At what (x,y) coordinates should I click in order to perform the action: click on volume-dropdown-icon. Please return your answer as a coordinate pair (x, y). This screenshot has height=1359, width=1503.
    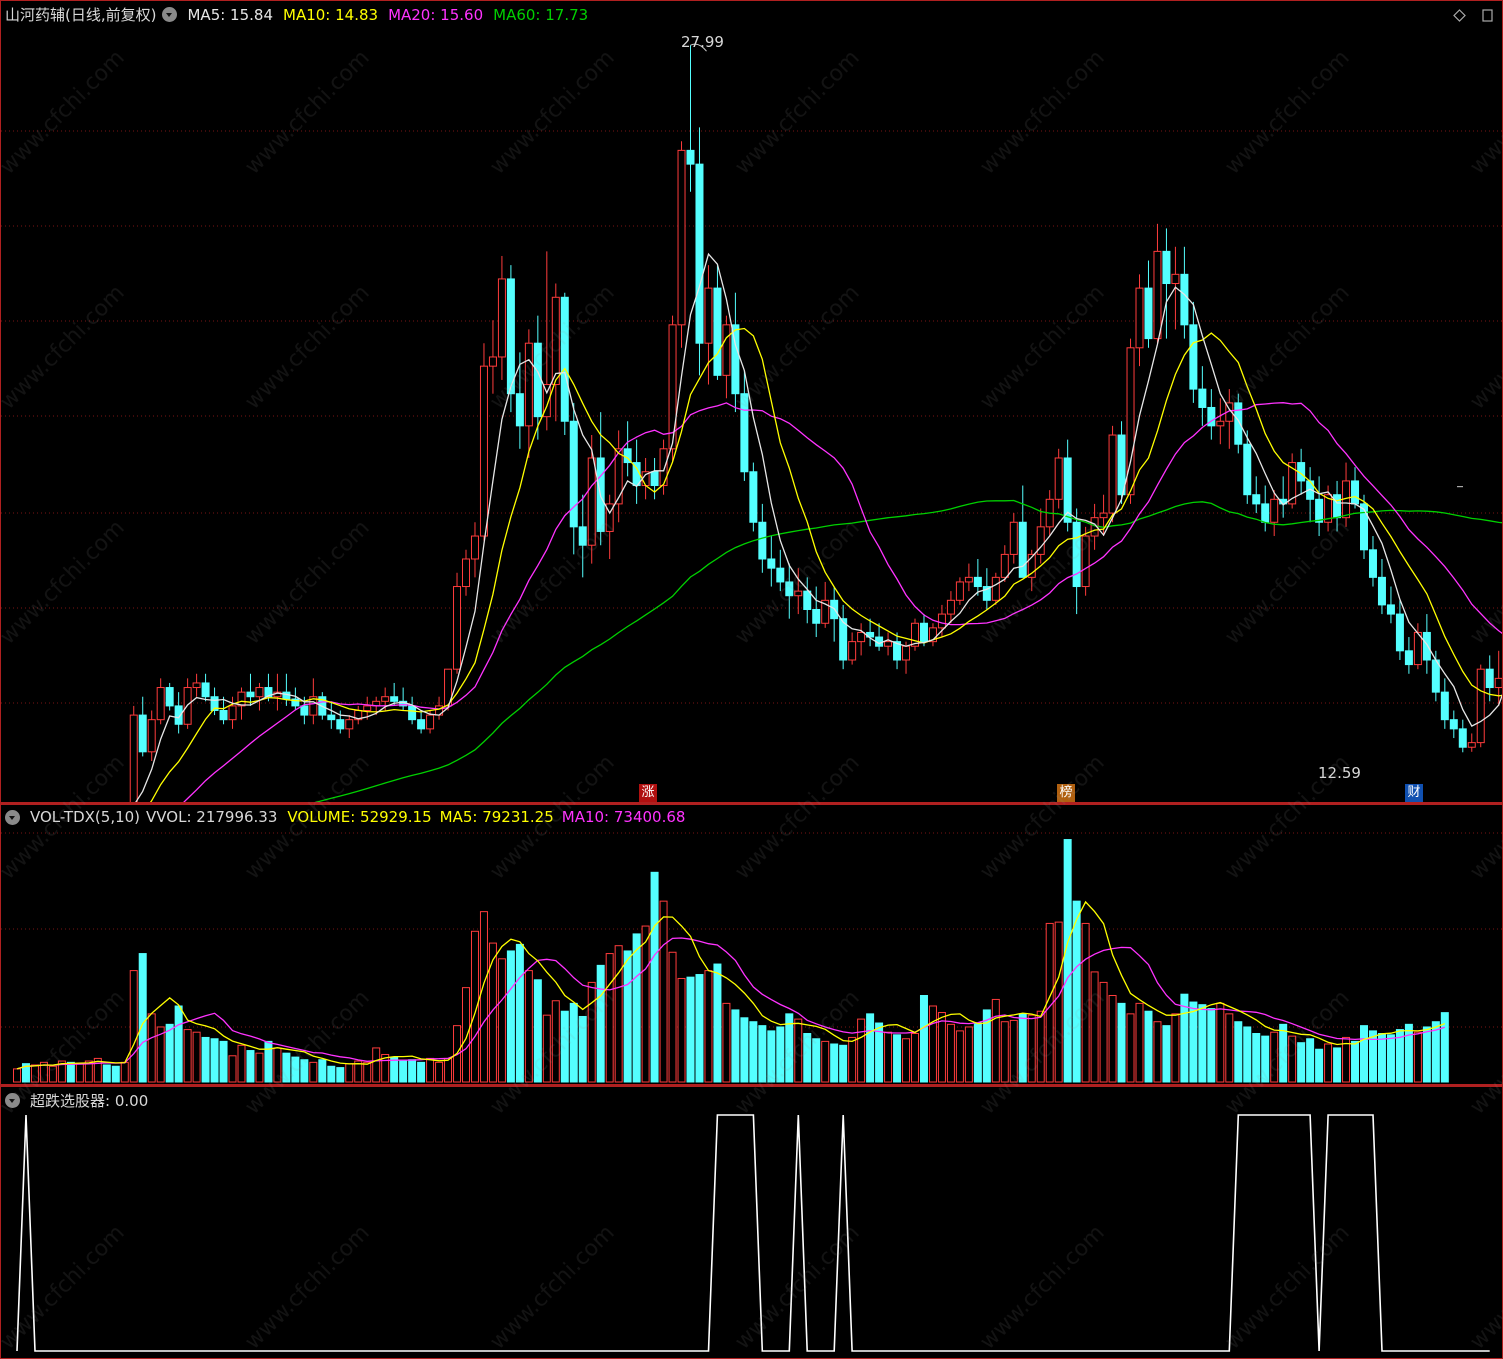
    Looking at the image, I should click on (12, 817).